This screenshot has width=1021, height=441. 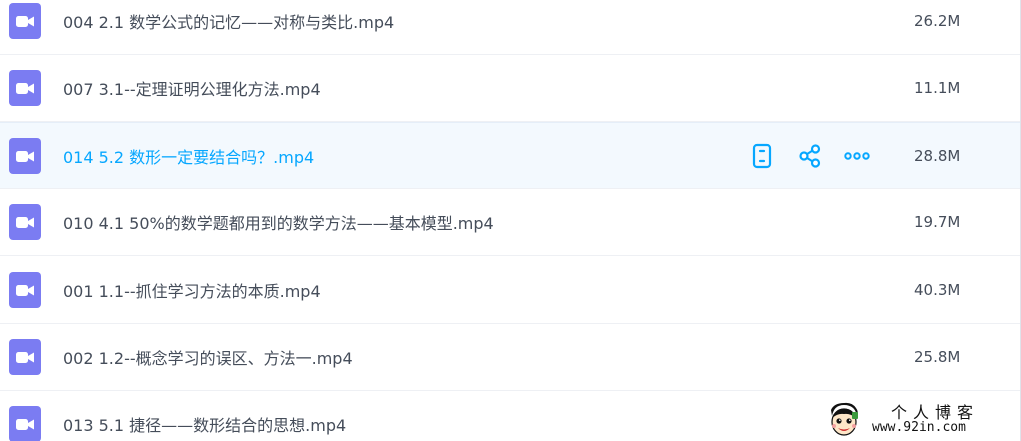 I want to click on file-name: 007 3.1--定理证明公理化方法.mp4, so click(x=192, y=88).